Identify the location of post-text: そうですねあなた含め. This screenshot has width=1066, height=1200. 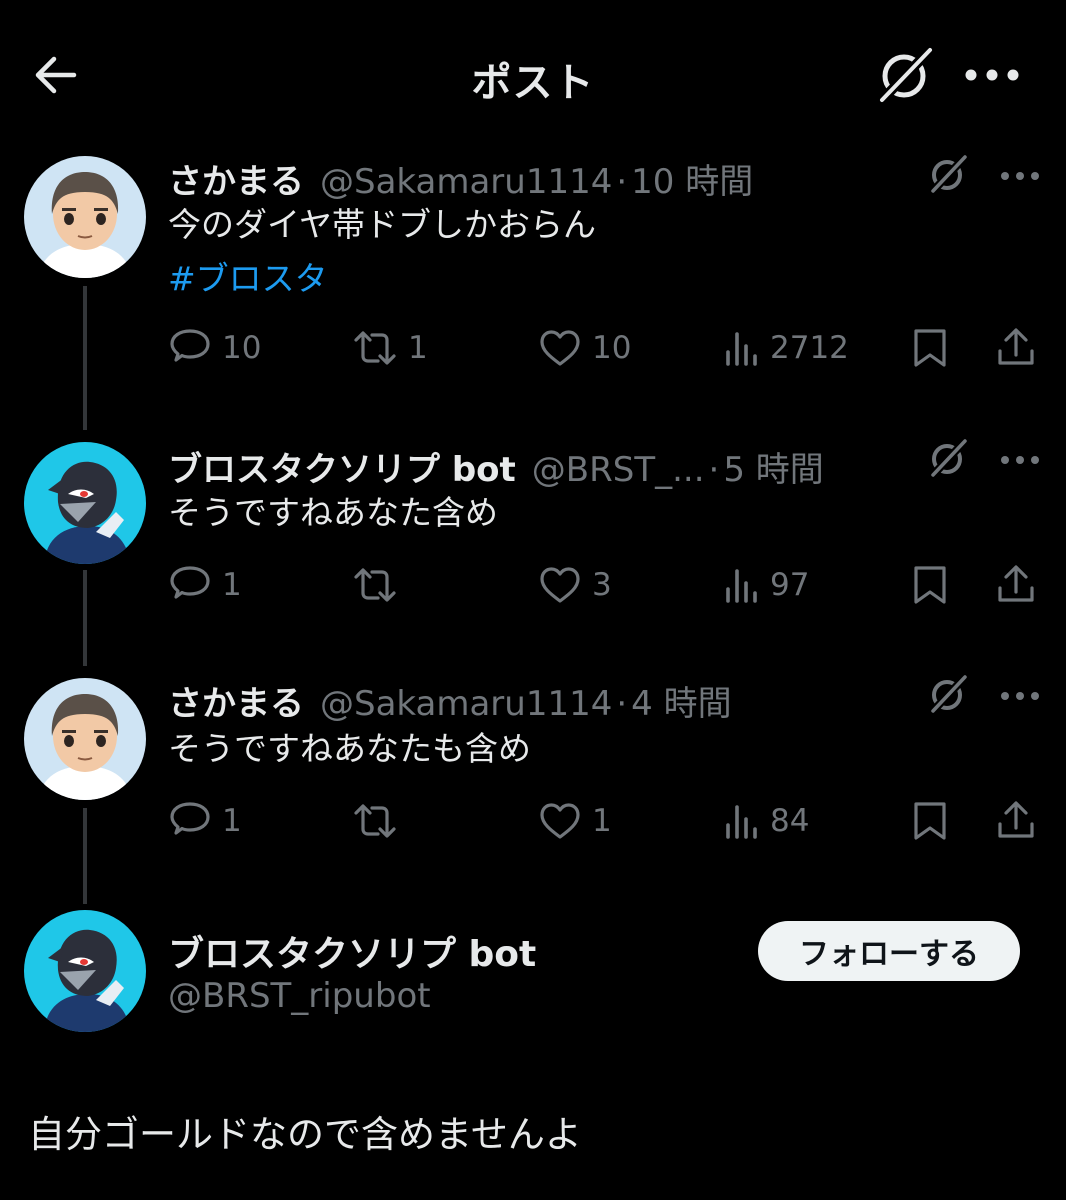
(333, 512).